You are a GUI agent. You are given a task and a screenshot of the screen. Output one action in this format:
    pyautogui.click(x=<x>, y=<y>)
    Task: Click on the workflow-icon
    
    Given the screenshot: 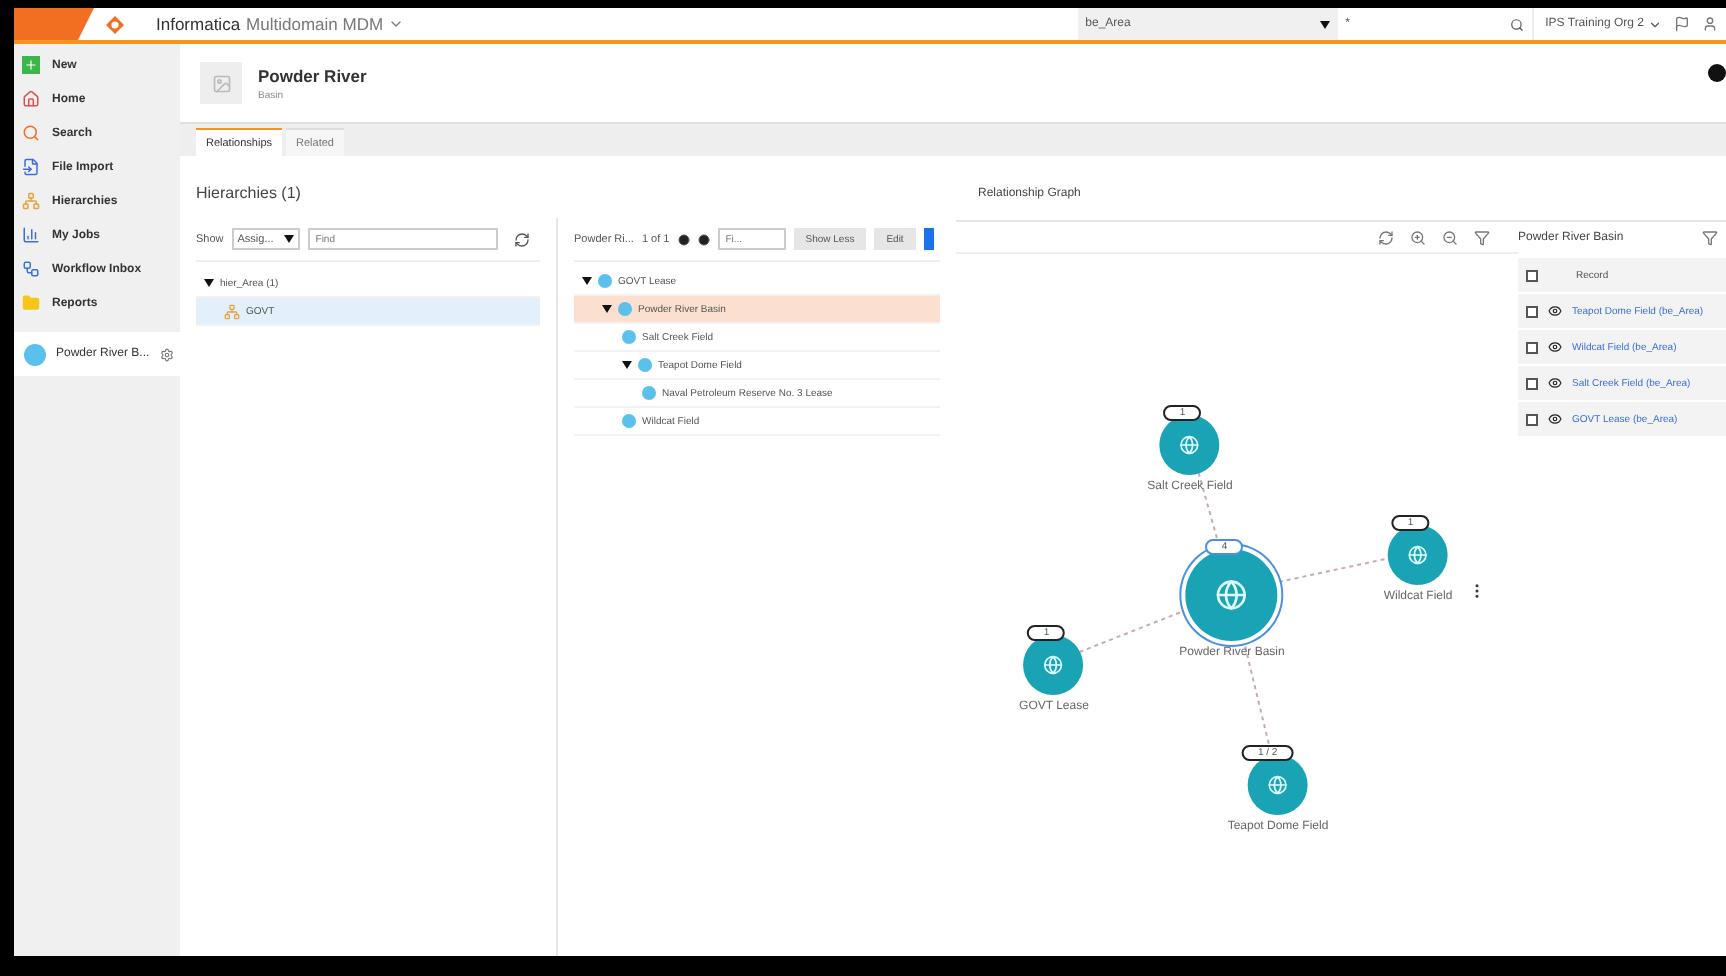 What is the action you would take?
    pyautogui.click(x=31, y=269)
    